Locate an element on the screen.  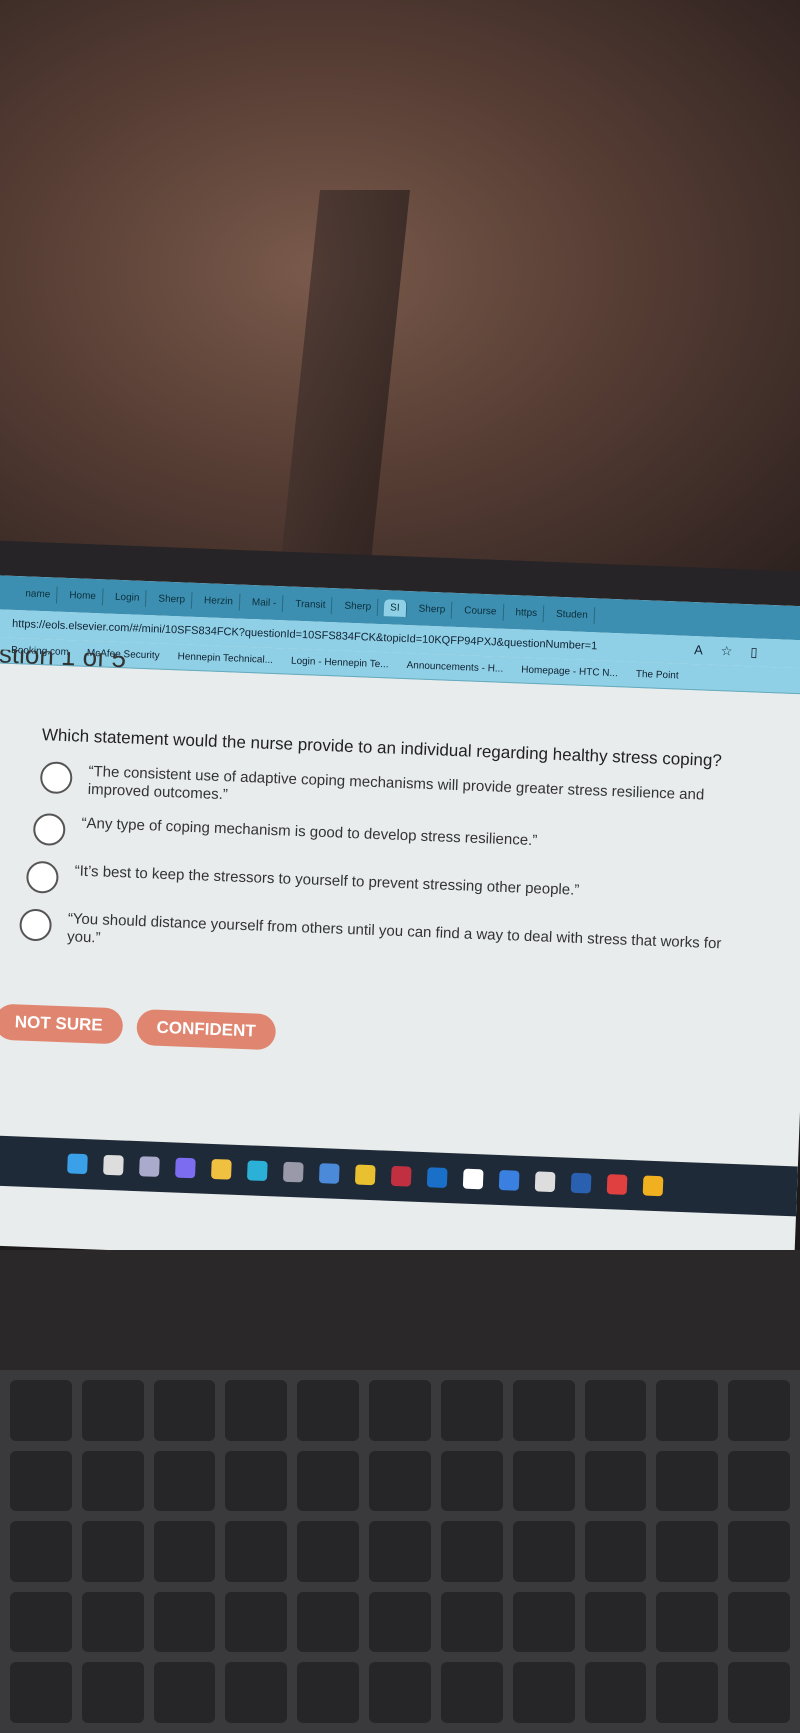
shield-icon is located at coordinates (653, 1186).